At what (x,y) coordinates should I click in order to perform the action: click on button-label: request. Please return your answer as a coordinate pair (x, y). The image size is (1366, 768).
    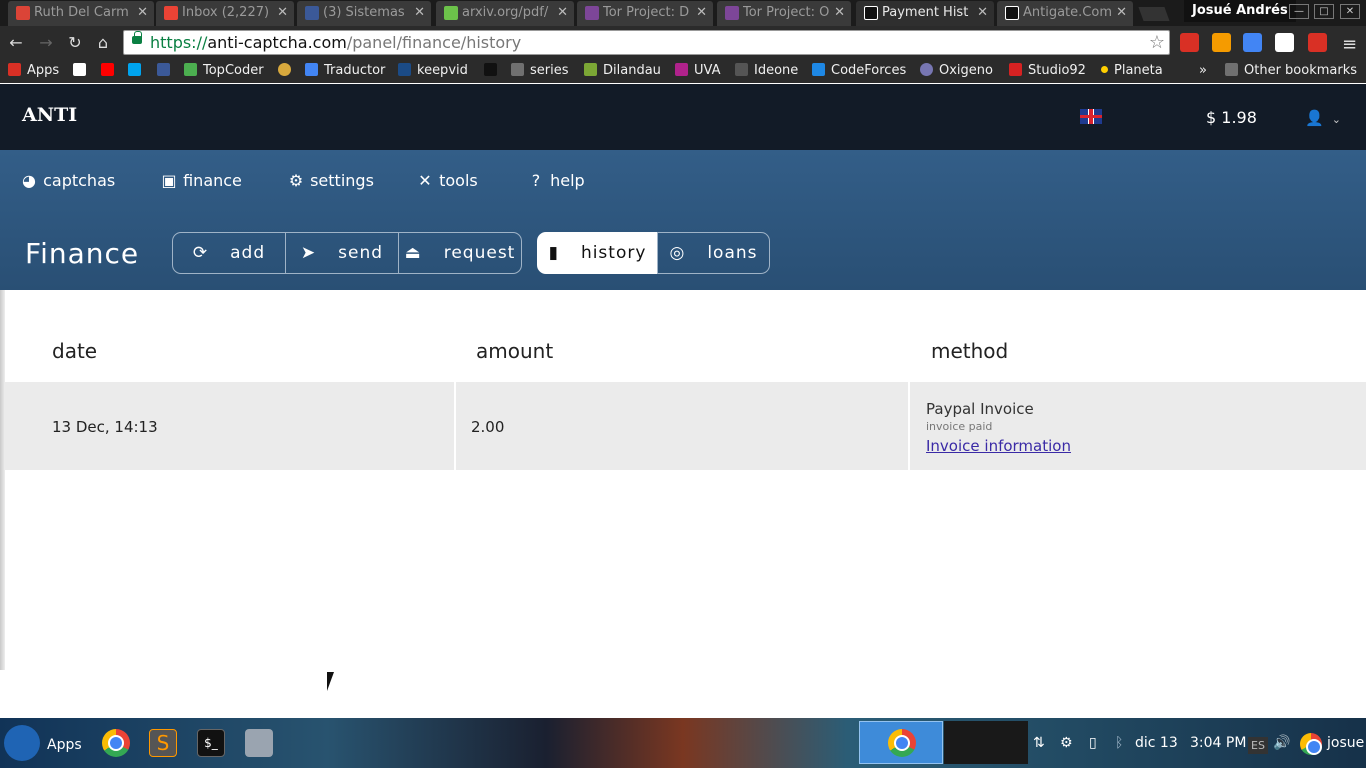
    Looking at the image, I should click on (479, 253).